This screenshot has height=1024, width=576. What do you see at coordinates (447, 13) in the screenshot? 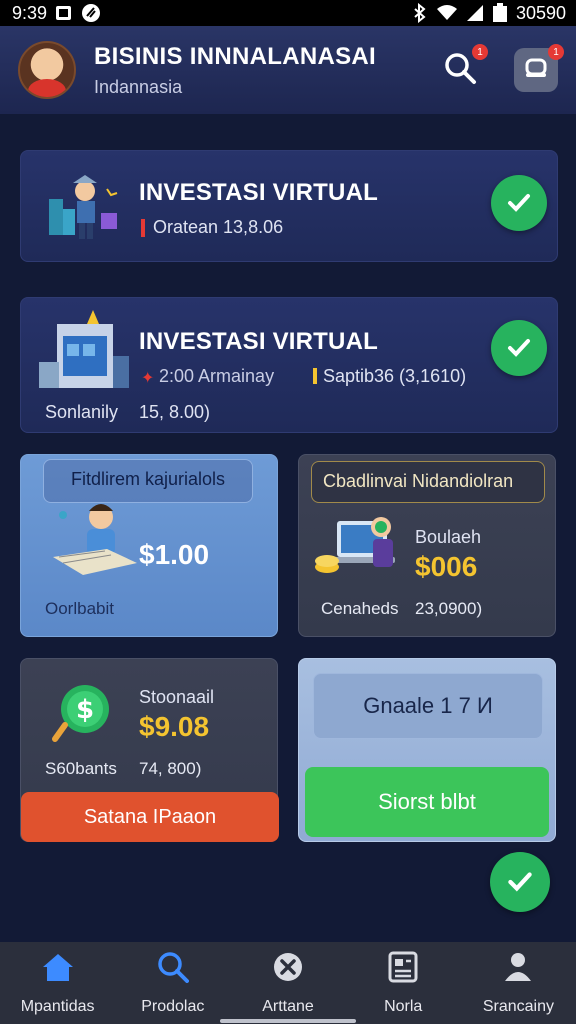
I see `wifi-icon` at bounding box center [447, 13].